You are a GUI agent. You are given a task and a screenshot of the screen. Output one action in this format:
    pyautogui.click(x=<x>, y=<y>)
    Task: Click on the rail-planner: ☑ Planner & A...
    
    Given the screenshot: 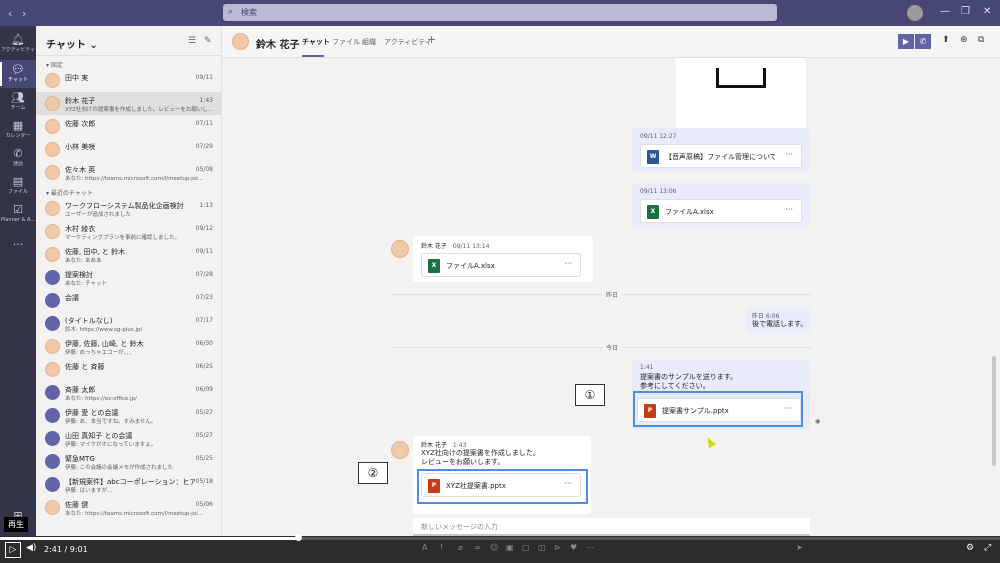 What is the action you would take?
    pyautogui.click(x=18, y=214)
    